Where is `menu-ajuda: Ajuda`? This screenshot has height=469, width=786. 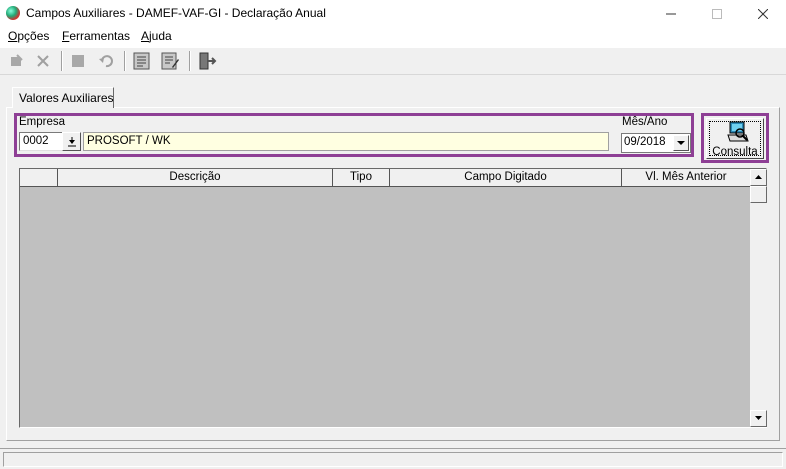
menu-ajuda: Ajuda is located at coordinates (156, 36).